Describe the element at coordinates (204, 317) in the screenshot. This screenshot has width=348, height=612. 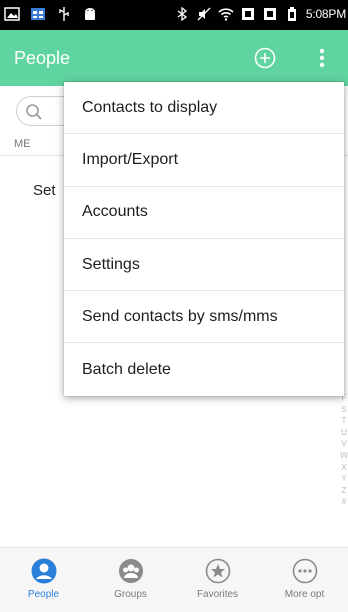
I see `menu-item-send-contacts: Send contacts by sms/mms` at that location.